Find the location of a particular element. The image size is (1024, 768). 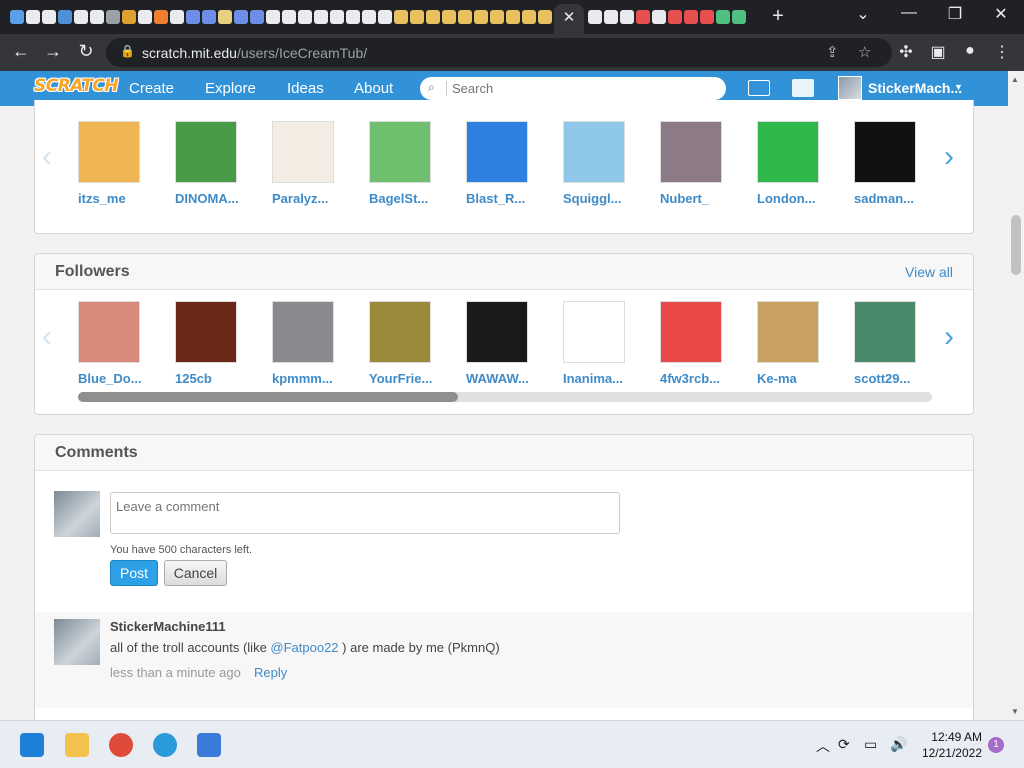

my-stuff-icon is located at coordinates (803, 88).